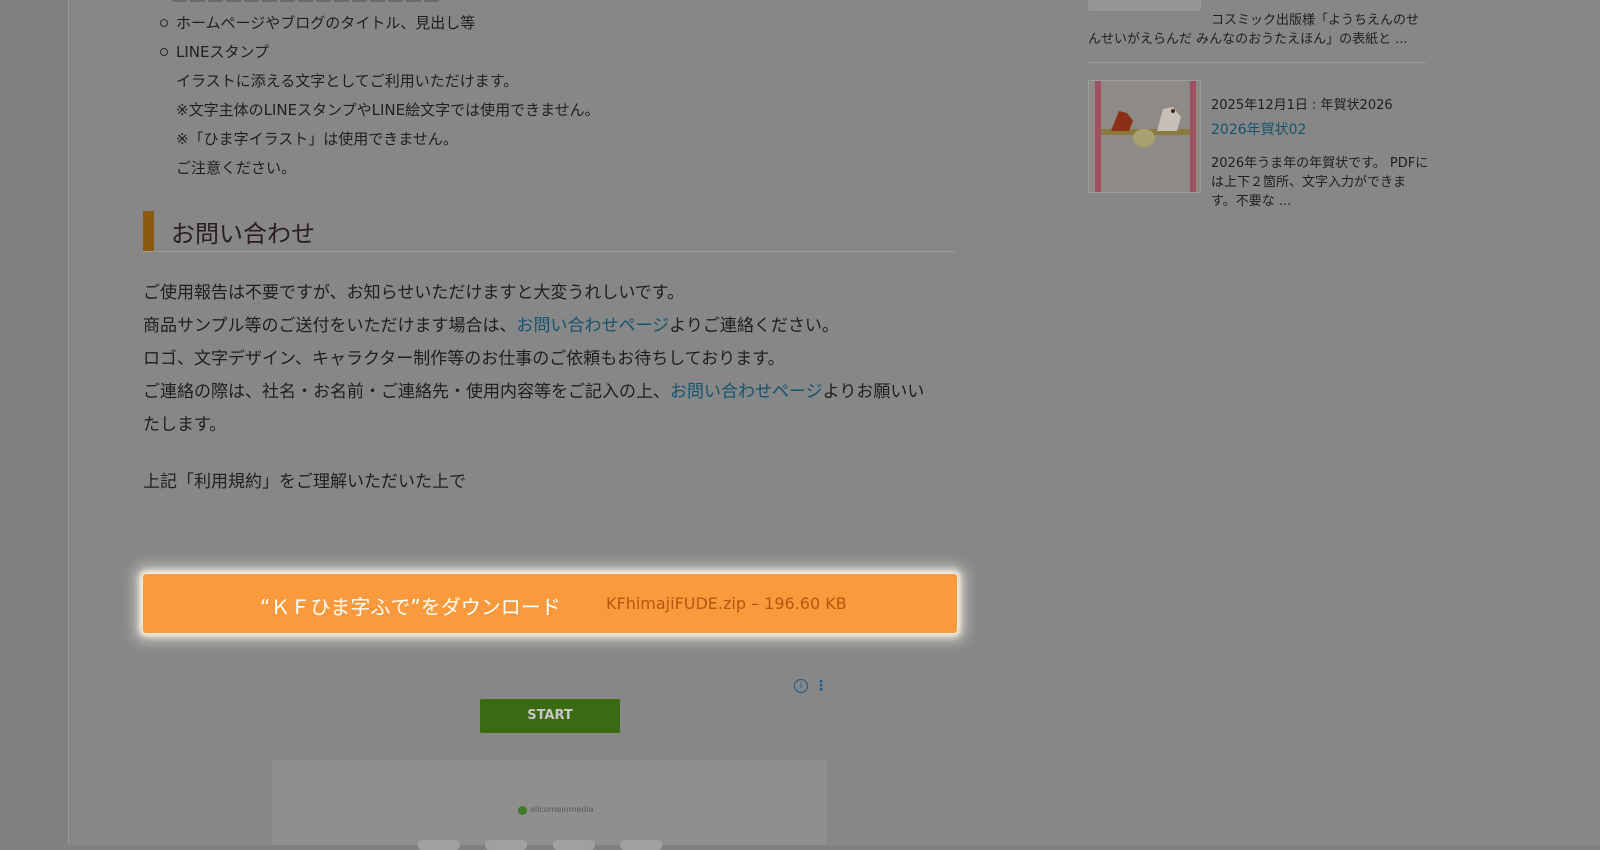  What do you see at coordinates (410, 607) in the screenshot?
I see `download-button-label: “ＫＦひま字ふで”をダウンロード` at bounding box center [410, 607].